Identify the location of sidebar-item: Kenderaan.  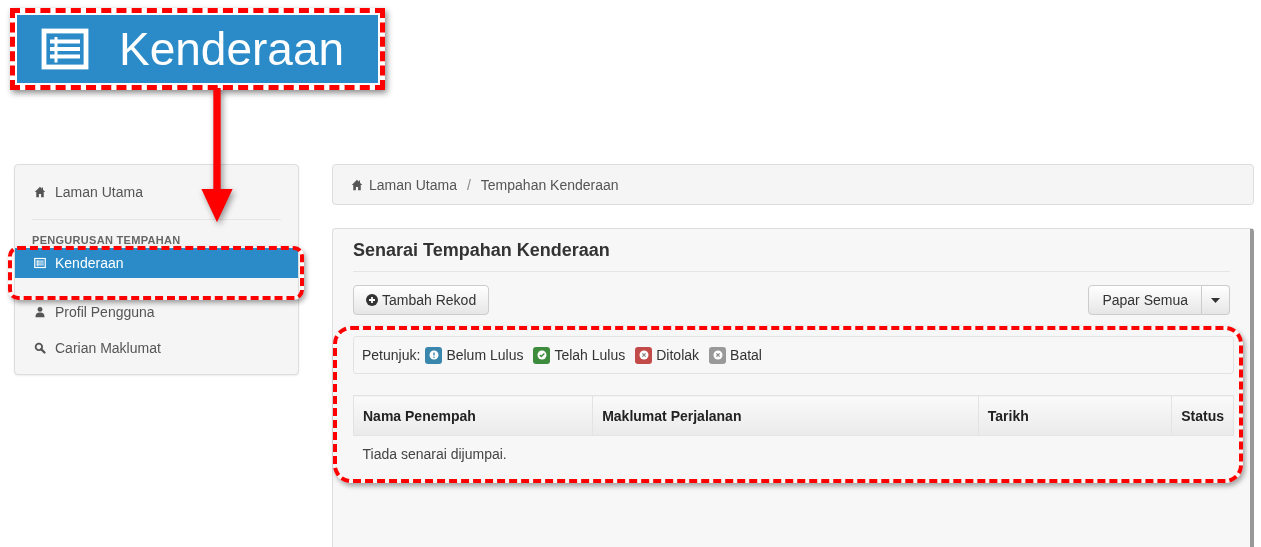
(156, 263).